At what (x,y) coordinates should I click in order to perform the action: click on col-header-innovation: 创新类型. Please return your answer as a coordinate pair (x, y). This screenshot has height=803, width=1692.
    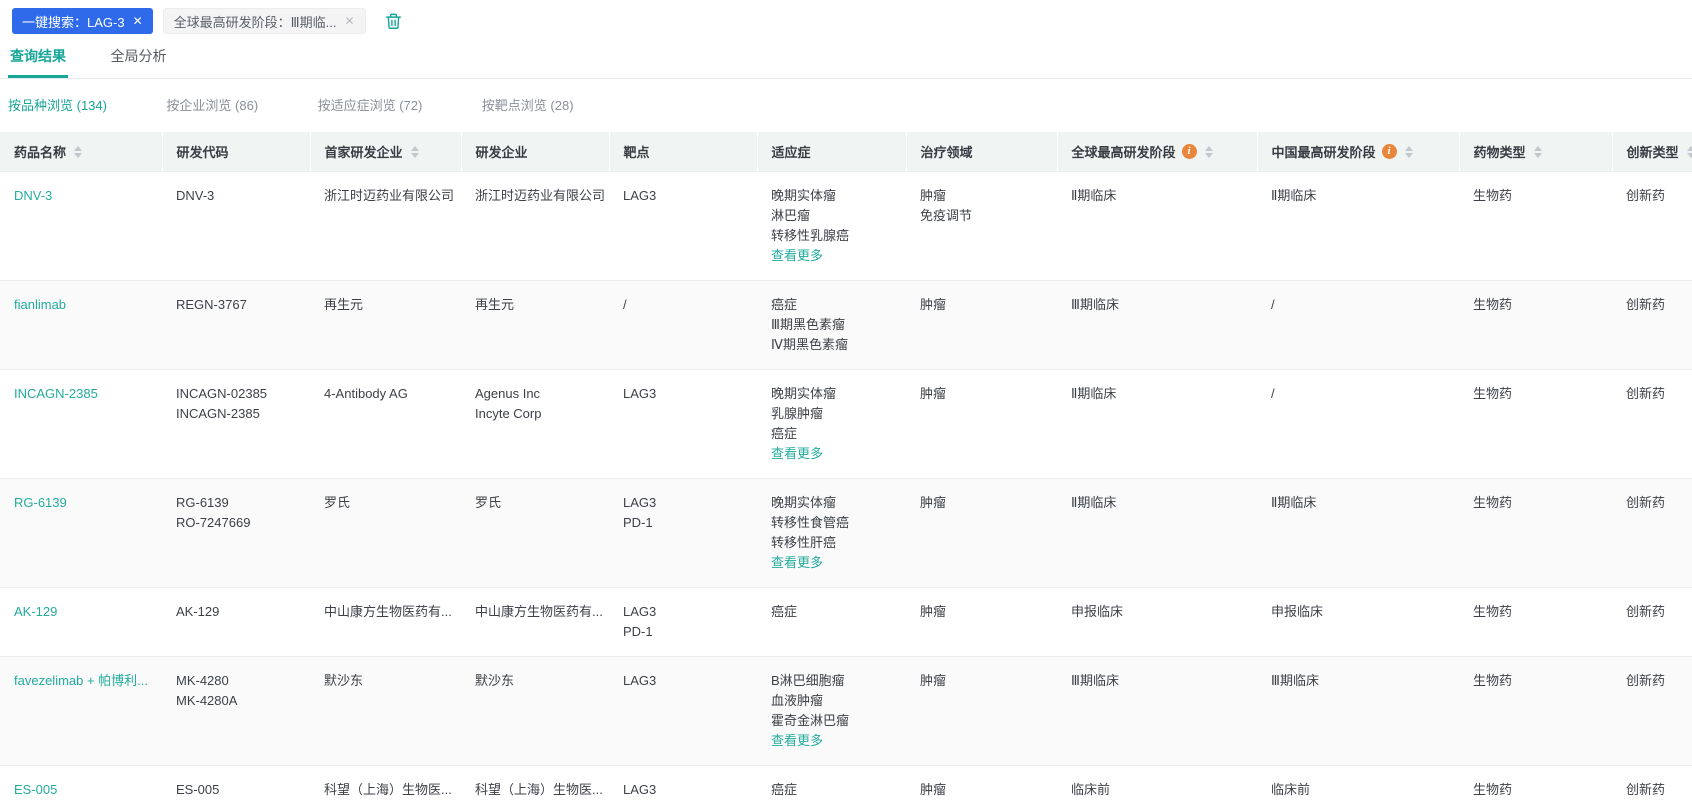
    Looking at the image, I should click on (1652, 152).